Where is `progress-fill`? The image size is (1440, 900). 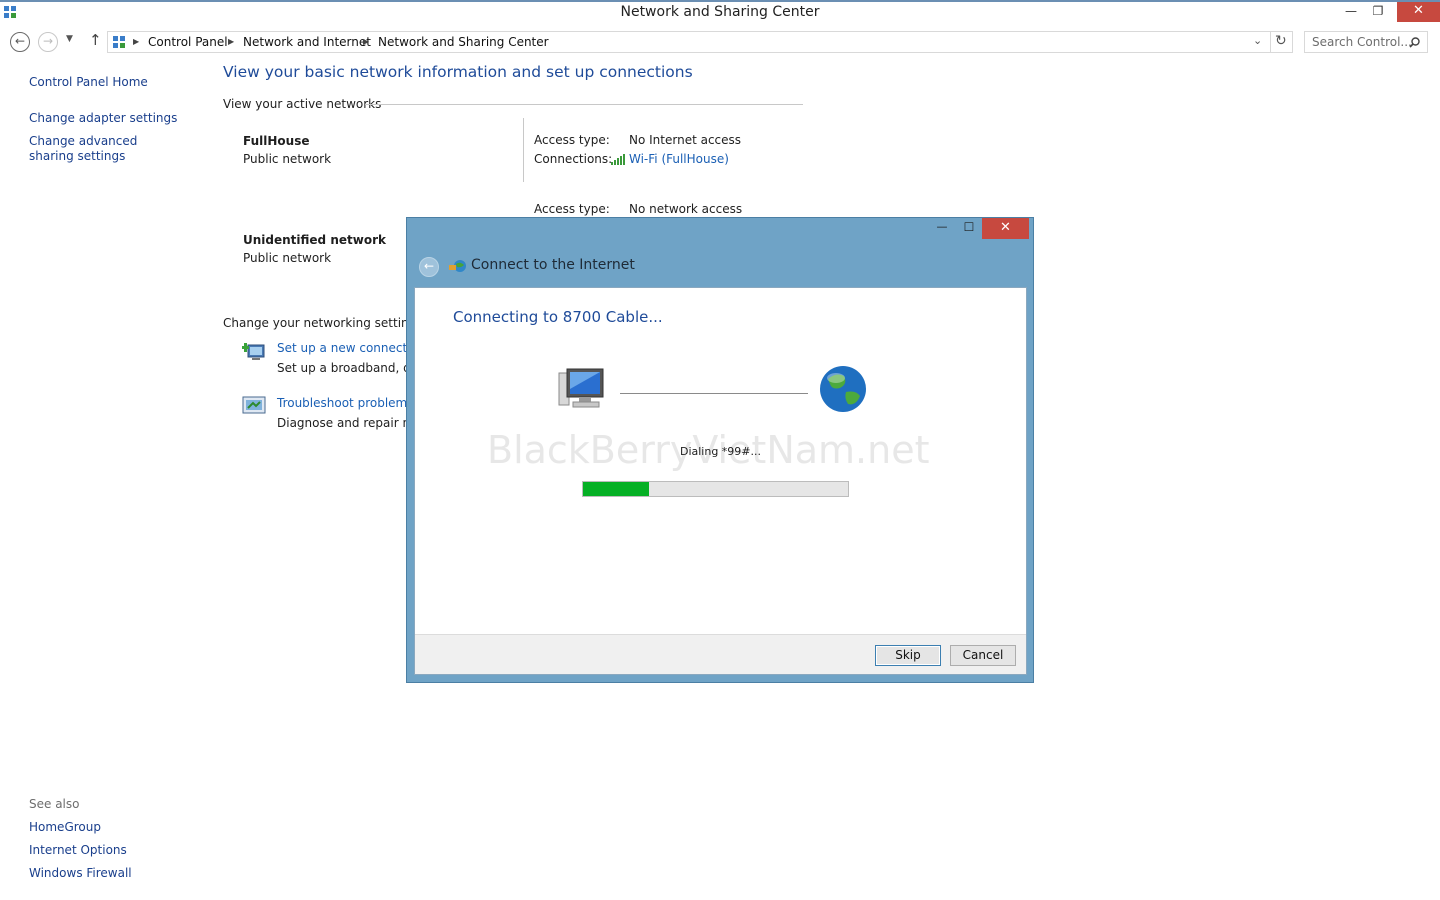 progress-fill is located at coordinates (616, 489).